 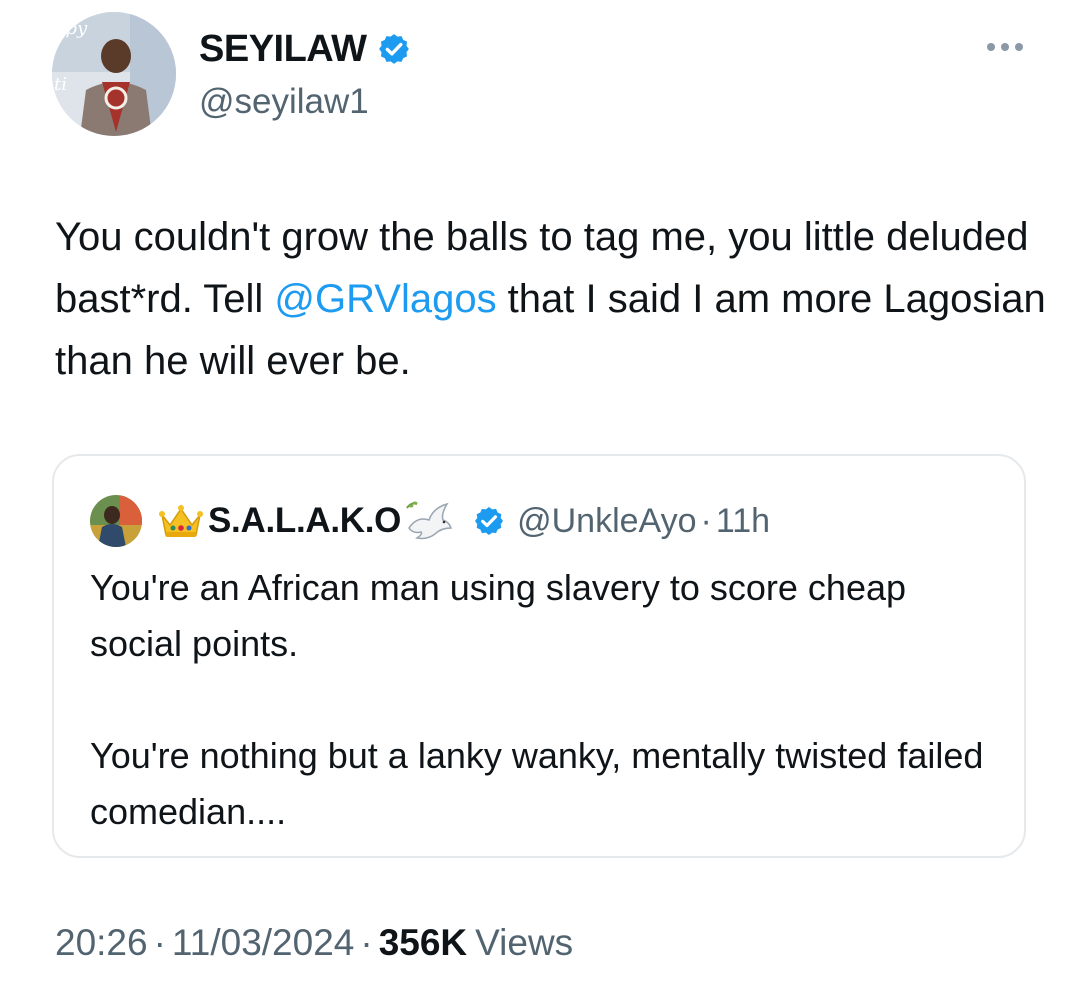 I want to click on mention-link: @GRVlagos, so click(x=385, y=299).